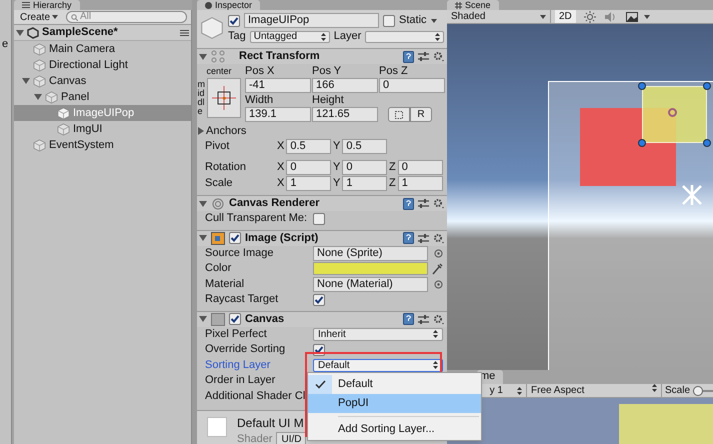  Describe the element at coordinates (370, 253) in the screenshot. I see `object-field: None (Sprite)` at that location.